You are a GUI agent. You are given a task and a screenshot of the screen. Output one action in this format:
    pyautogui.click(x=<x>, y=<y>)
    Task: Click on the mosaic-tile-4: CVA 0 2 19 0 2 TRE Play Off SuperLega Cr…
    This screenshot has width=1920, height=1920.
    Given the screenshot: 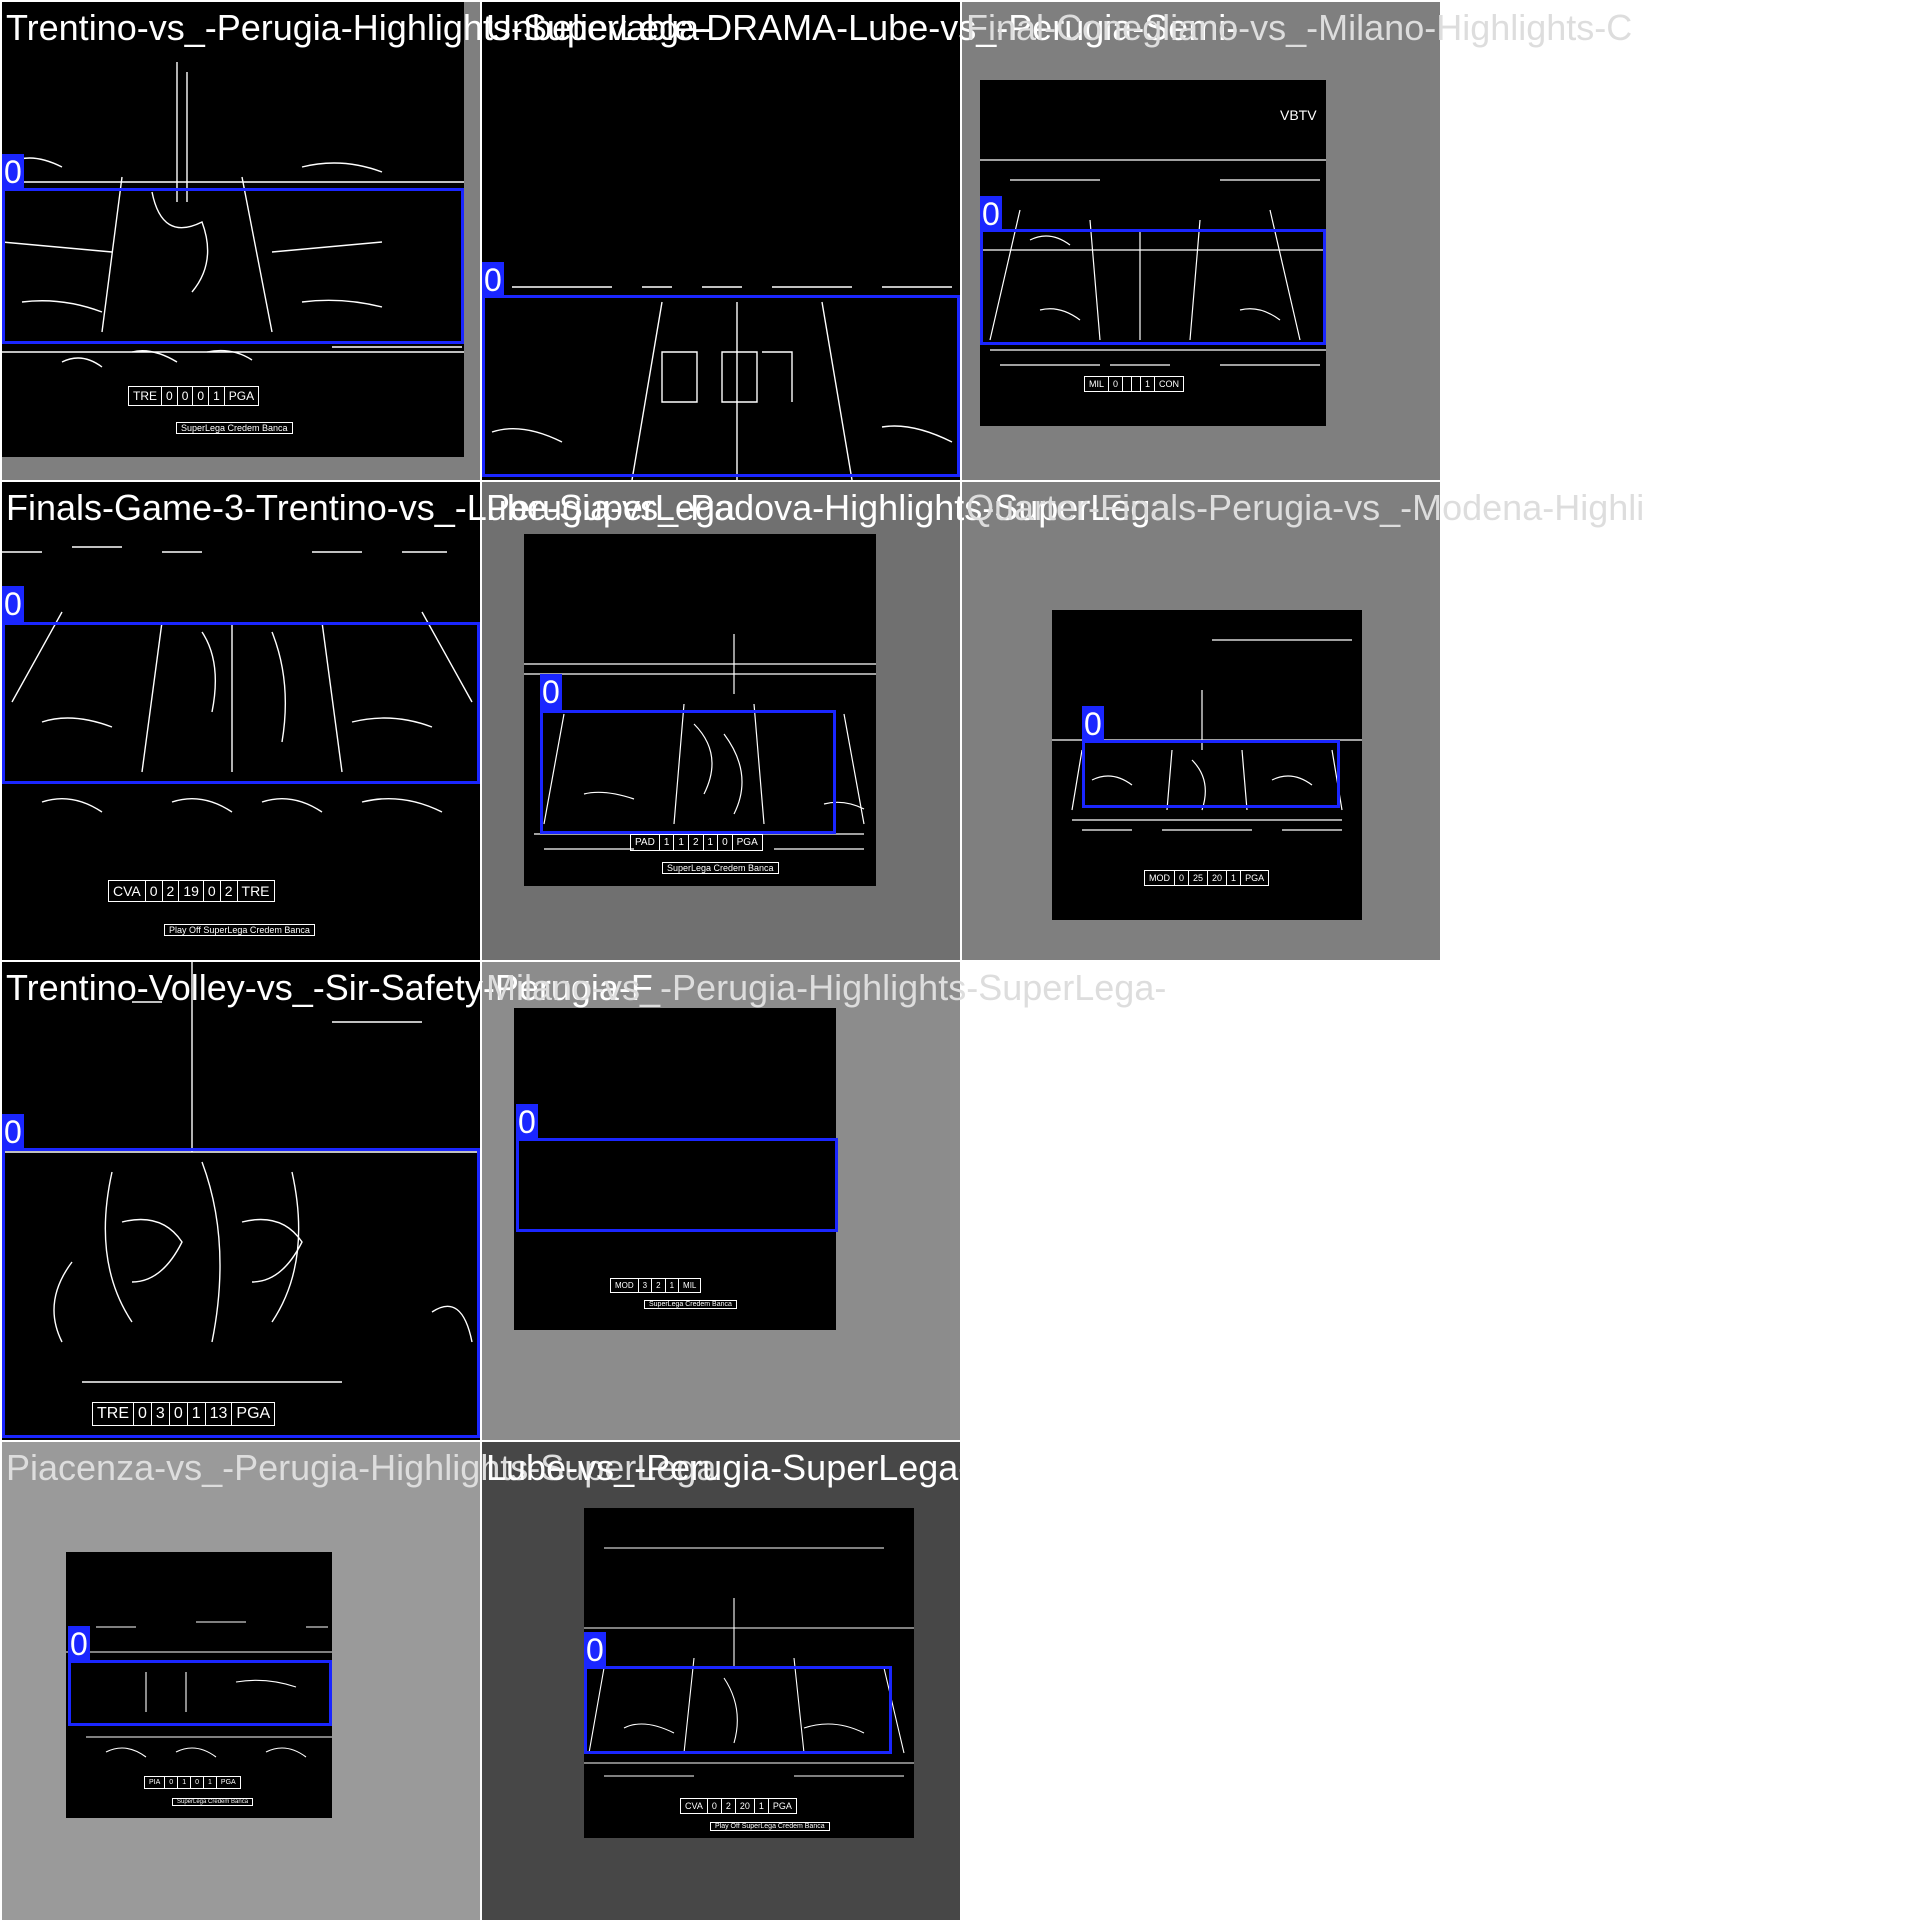 What is the action you would take?
    pyautogui.click(x=368, y=721)
    